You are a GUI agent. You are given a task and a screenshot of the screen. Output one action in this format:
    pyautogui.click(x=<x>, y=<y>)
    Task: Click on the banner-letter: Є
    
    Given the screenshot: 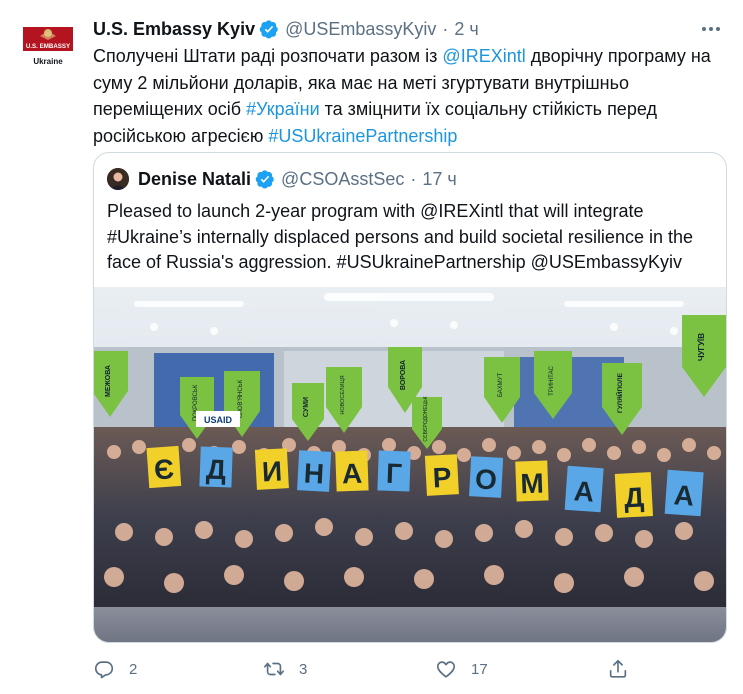 What is the action you would take?
    pyautogui.click(x=164, y=469)
    